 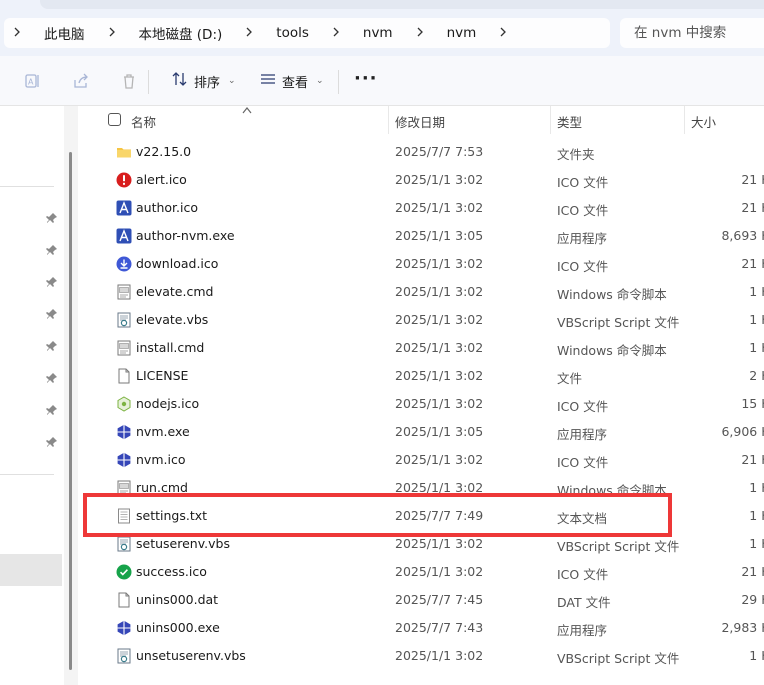 What do you see at coordinates (160, 459) in the screenshot?
I see `file-name: nvm.ico` at bounding box center [160, 459].